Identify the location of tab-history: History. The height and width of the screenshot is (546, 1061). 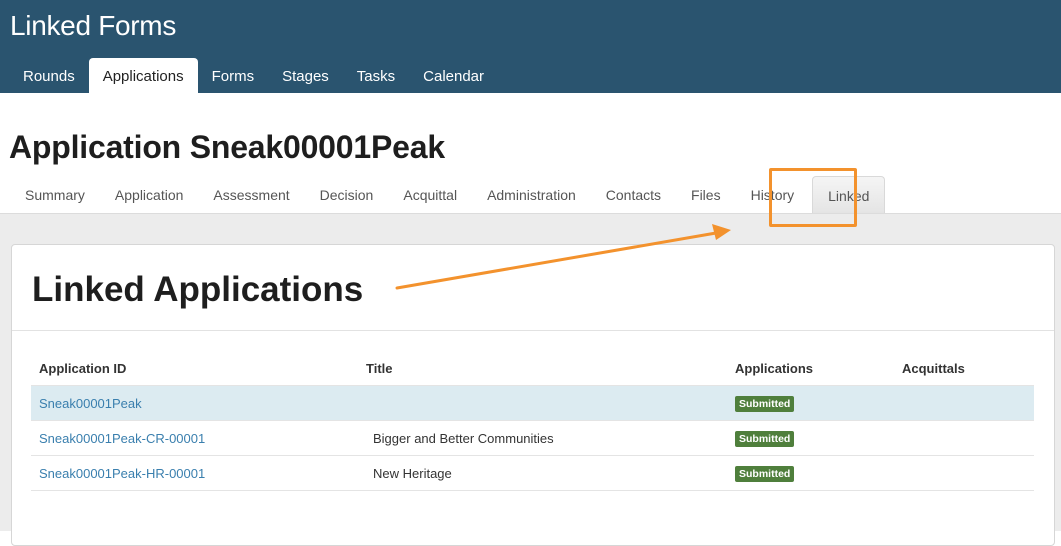
(773, 194).